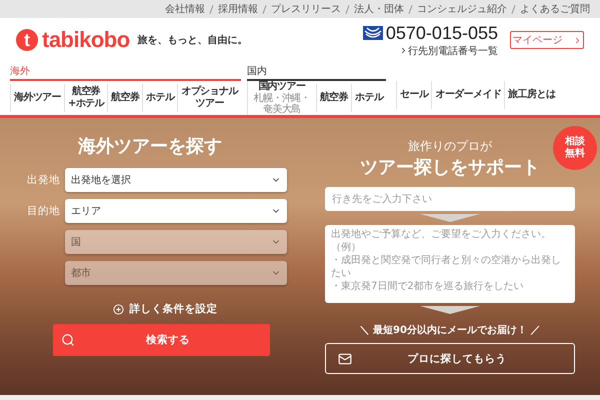 The width and height of the screenshot is (600, 400). What do you see at coordinates (306, 9) in the screenshot?
I see `top-link: プレスリリース` at bounding box center [306, 9].